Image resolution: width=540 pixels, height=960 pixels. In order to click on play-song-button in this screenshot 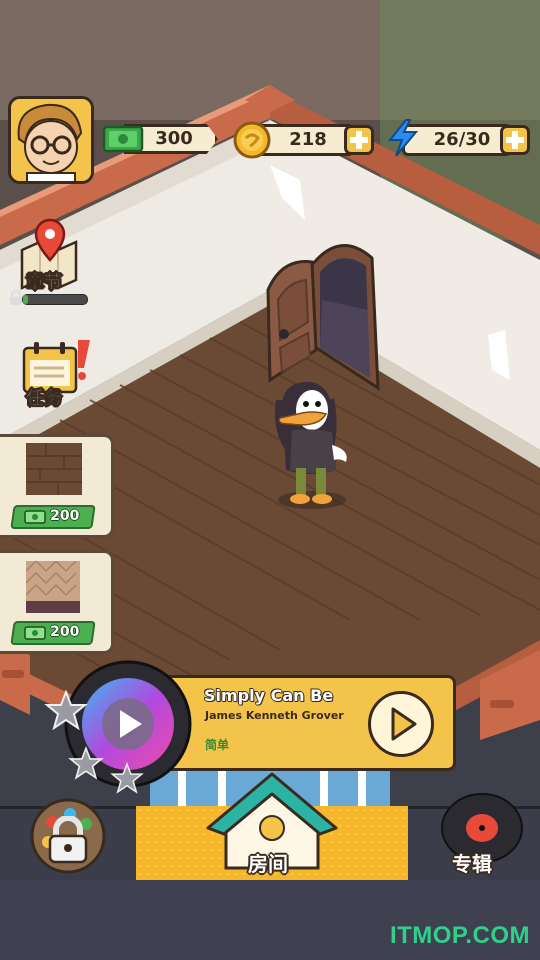, I will do `click(401, 724)`.